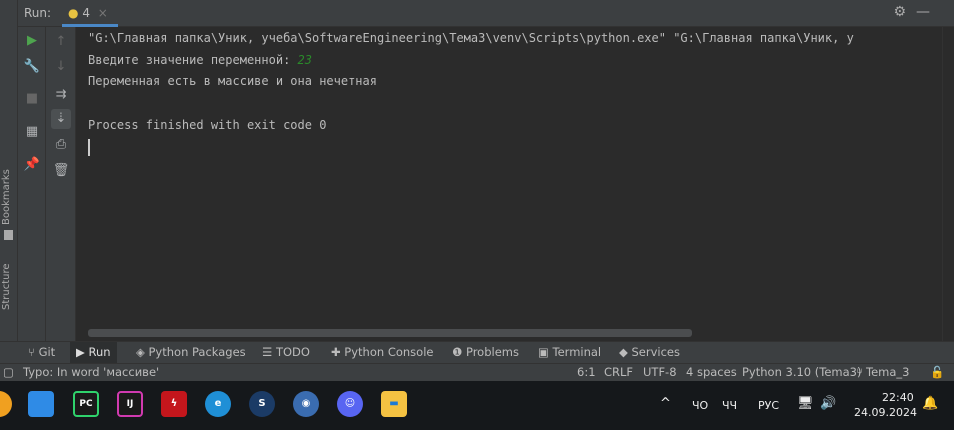 The height and width of the screenshot is (430, 954). Describe the element at coordinates (262, 404) in the screenshot. I see `steam-icon: S` at that location.